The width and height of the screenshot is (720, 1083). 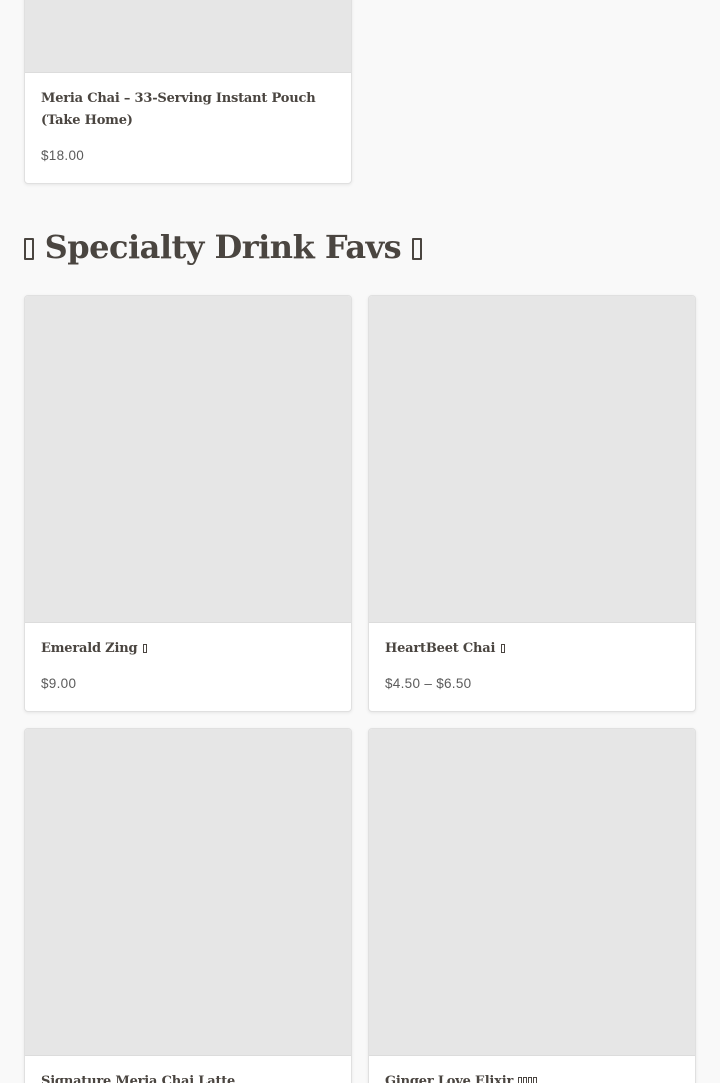 I want to click on product-price: $18.00, so click(x=63, y=155).